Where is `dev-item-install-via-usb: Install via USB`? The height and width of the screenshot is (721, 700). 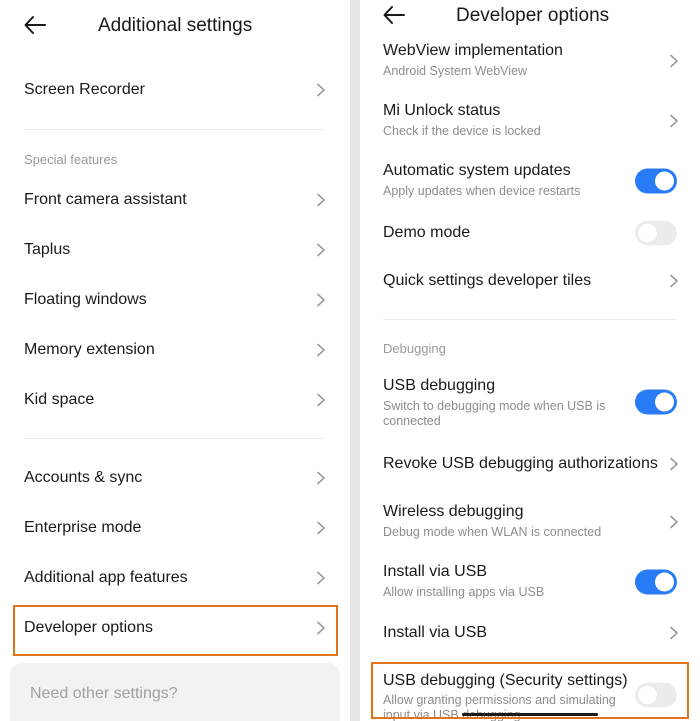
dev-item-install-via-usb: Install via USB is located at coordinates (533, 633).